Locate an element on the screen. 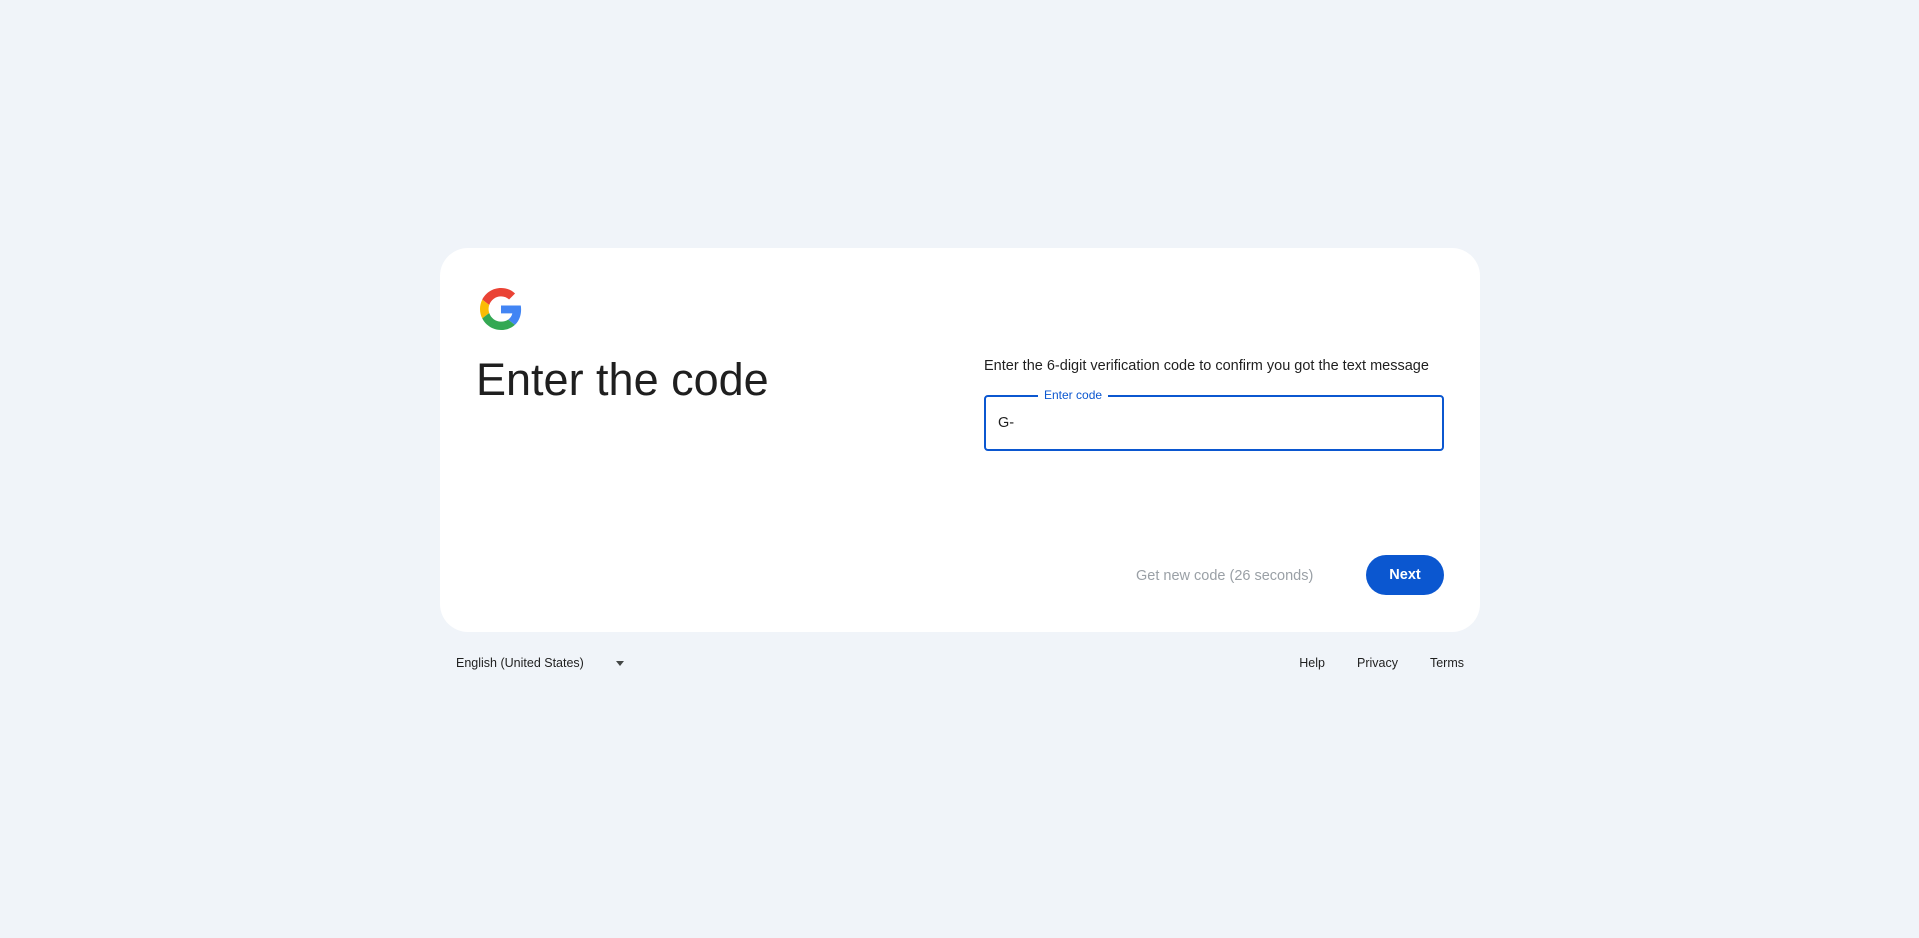 Image resolution: width=1919 pixels, height=938 pixels. code-field: Enter code is located at coordinates (1214, 419).